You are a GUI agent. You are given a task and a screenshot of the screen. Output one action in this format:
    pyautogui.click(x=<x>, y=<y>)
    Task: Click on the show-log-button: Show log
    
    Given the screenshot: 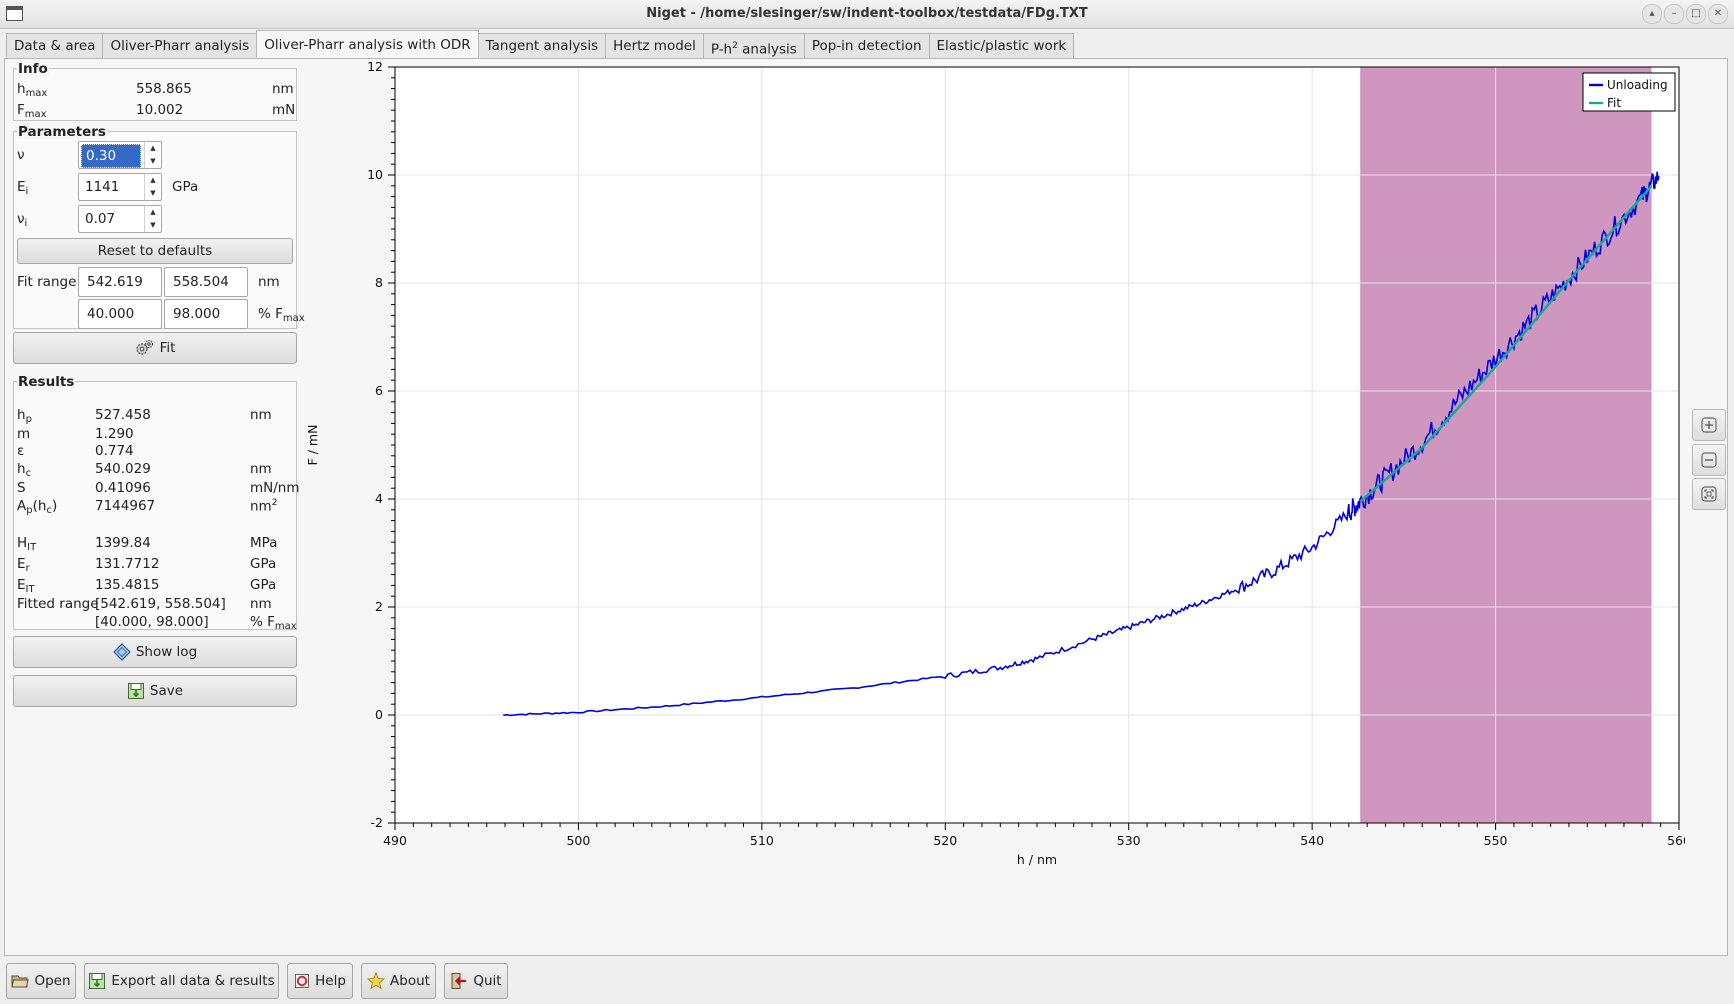 What is the action you would take?
    pyautogui.click(x=155, y=652)
    